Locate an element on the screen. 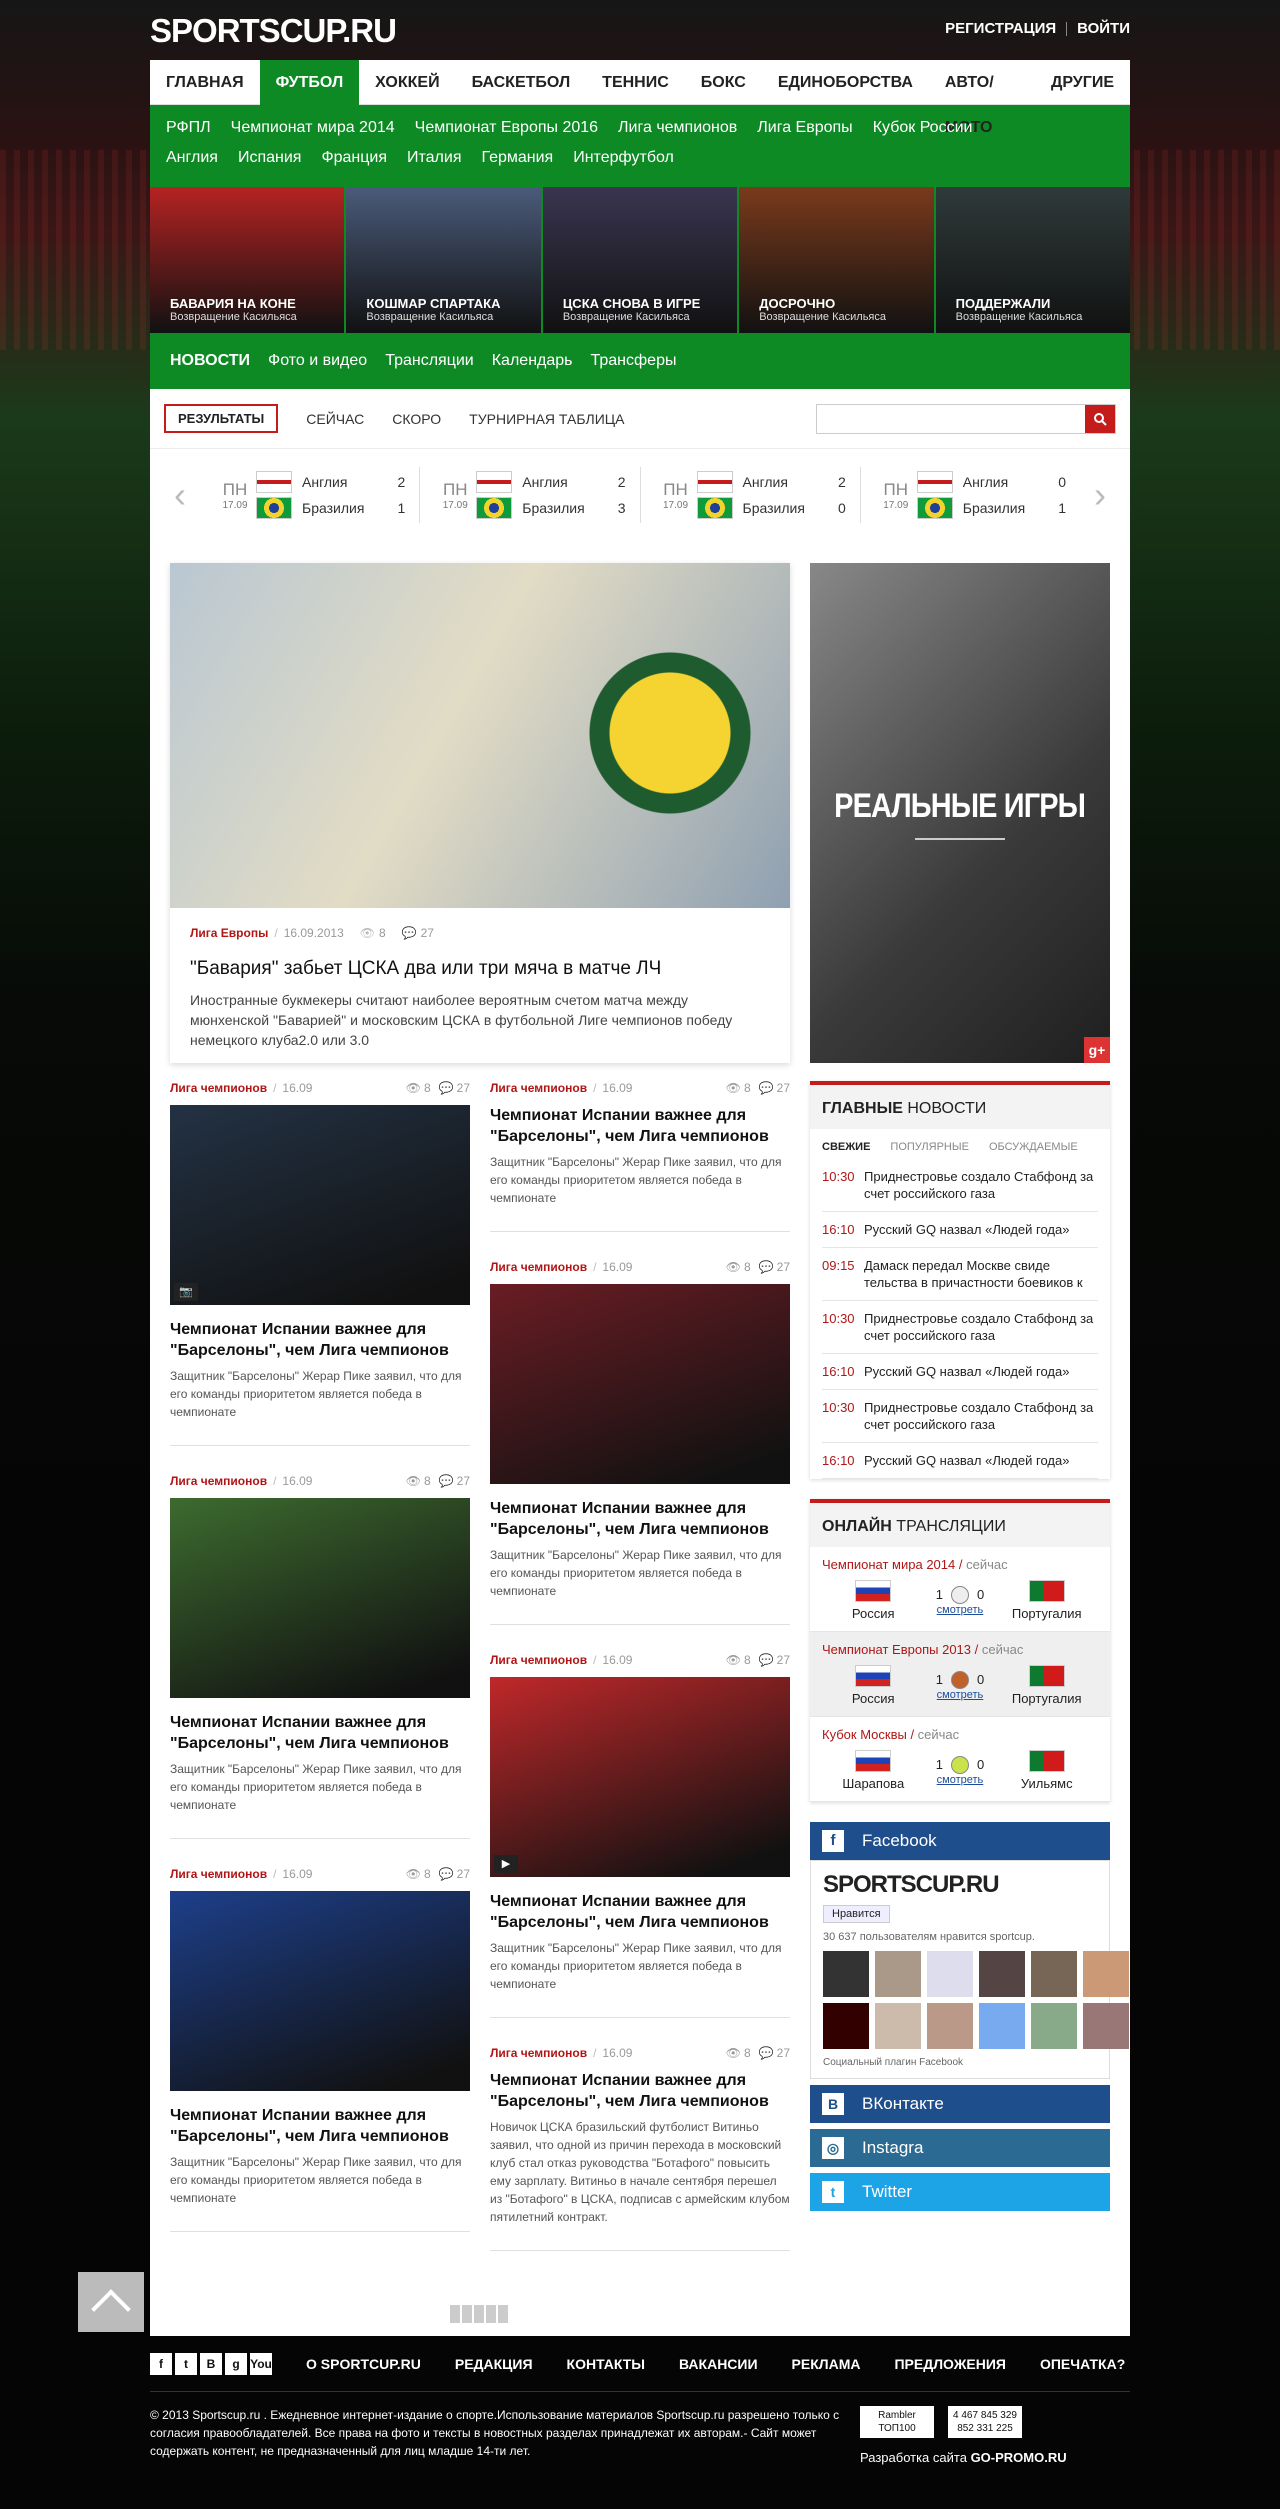  login-link: ВОЙТИ is located at coordinates (1103, 28).